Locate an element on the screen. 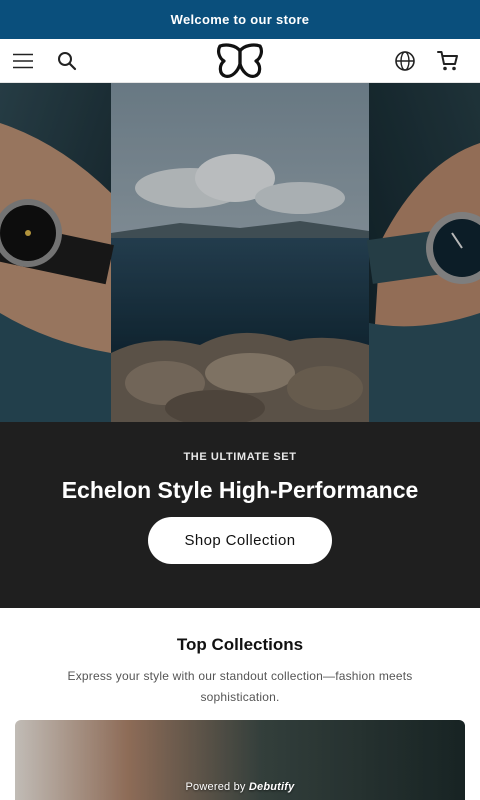 This screenshot has width=480, height=800. store-logo is located at coordinates (240, 61).